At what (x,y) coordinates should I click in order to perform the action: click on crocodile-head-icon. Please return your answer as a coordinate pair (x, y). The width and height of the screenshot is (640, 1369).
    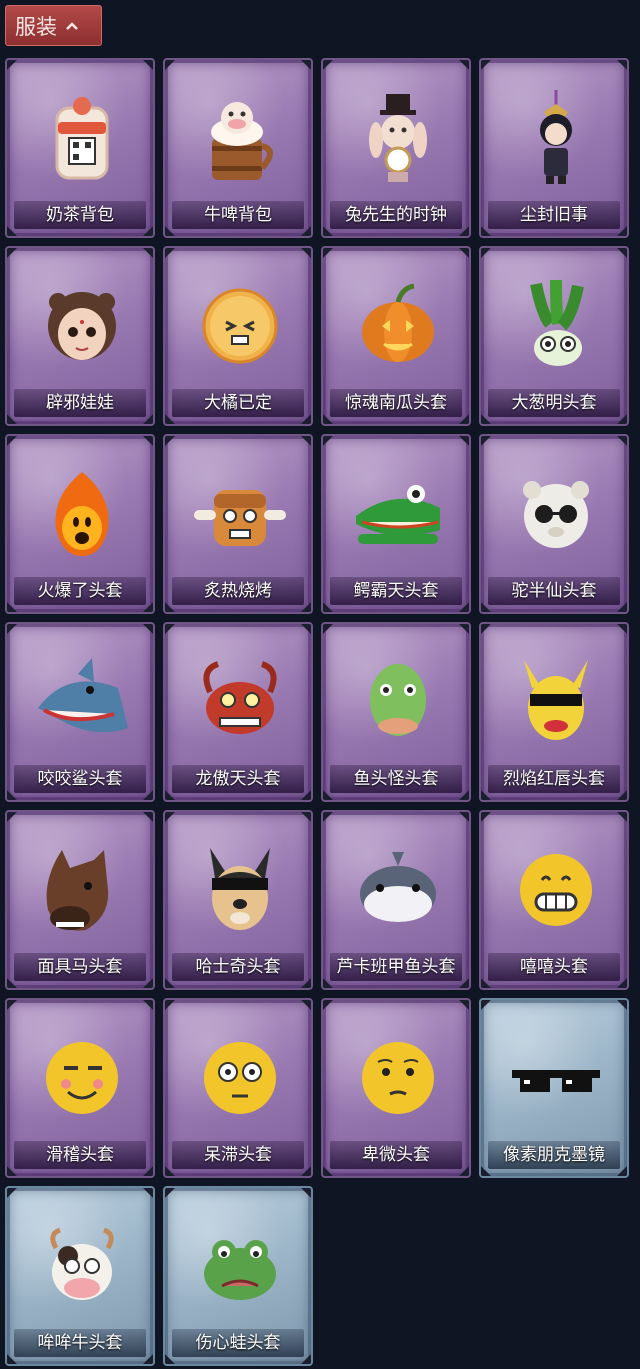
    Looking at the image, I should click on (398, 514).